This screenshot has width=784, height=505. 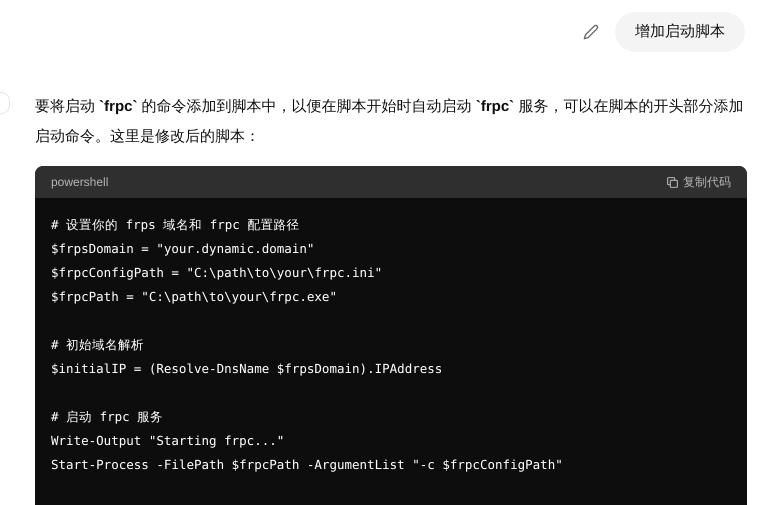 I want to click on edit-icon, so click(x=591, y=32).